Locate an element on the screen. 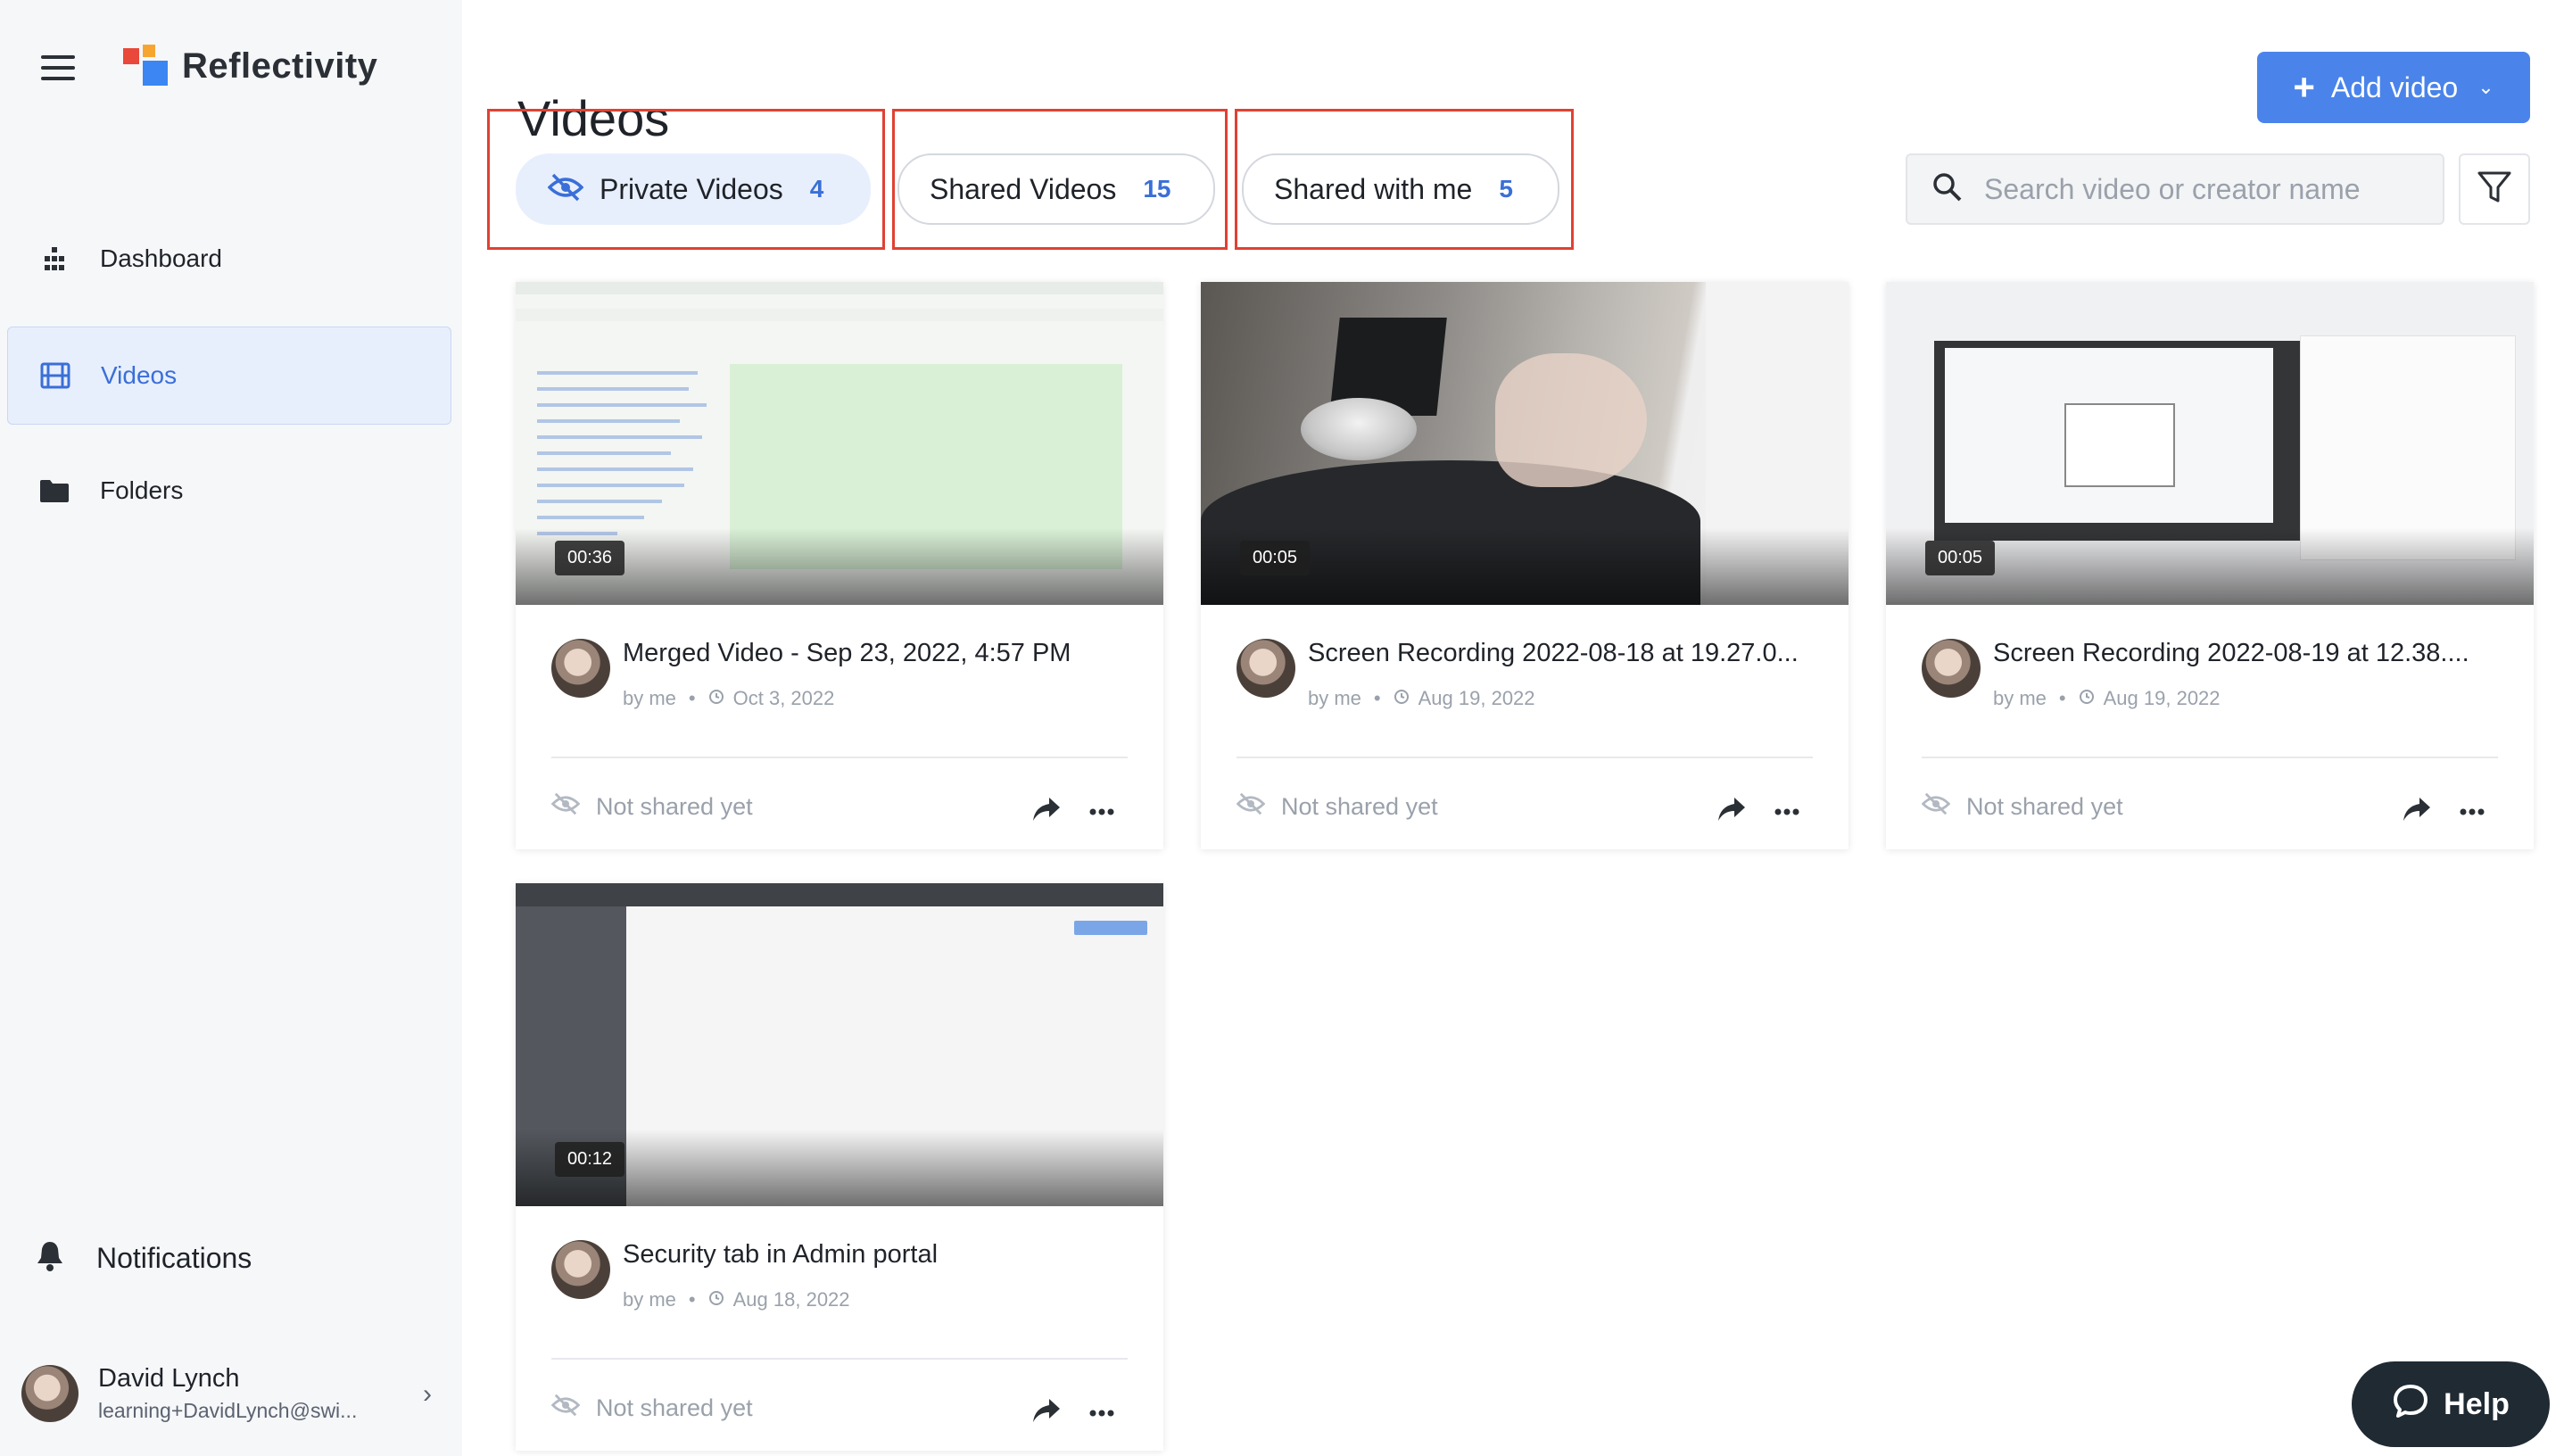  add-video-button: + Add video ⌄ is located at coordinates (2393, 88).